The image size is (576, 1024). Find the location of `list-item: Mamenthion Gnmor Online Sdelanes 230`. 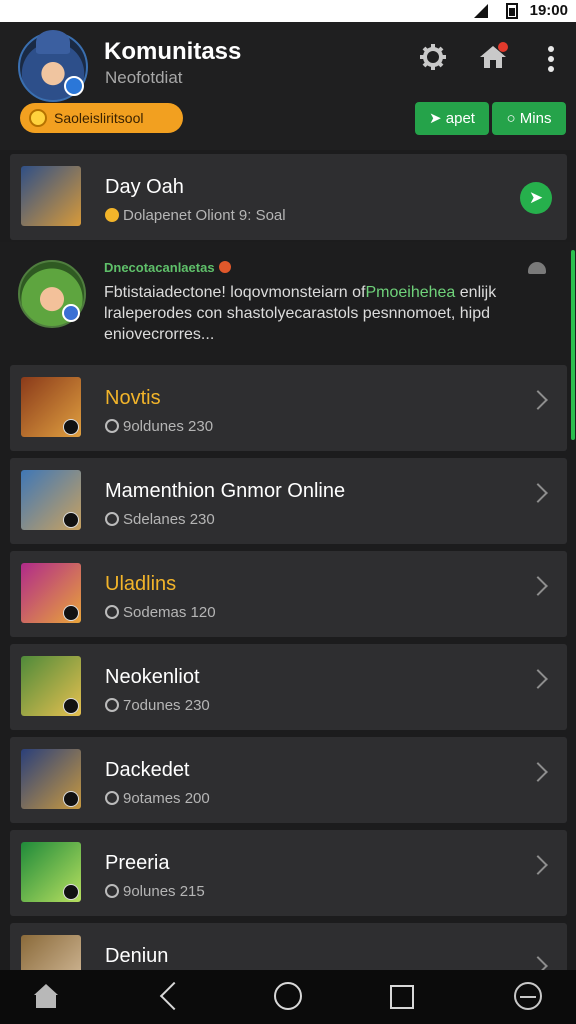

list-item: Mamenthion Gnmor Online Sdelanes 230 is located at coordinates (288, 501).